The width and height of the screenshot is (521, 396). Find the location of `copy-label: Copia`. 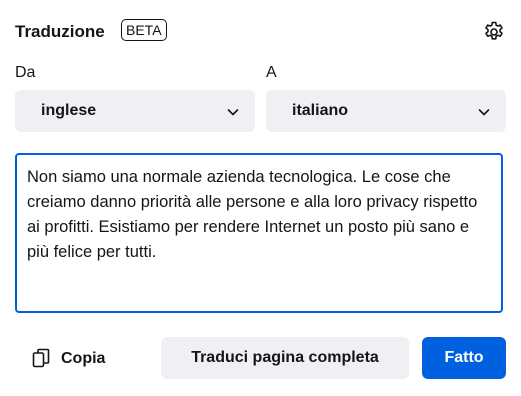

copy-label: Copia is located at coordinates (83, 358).